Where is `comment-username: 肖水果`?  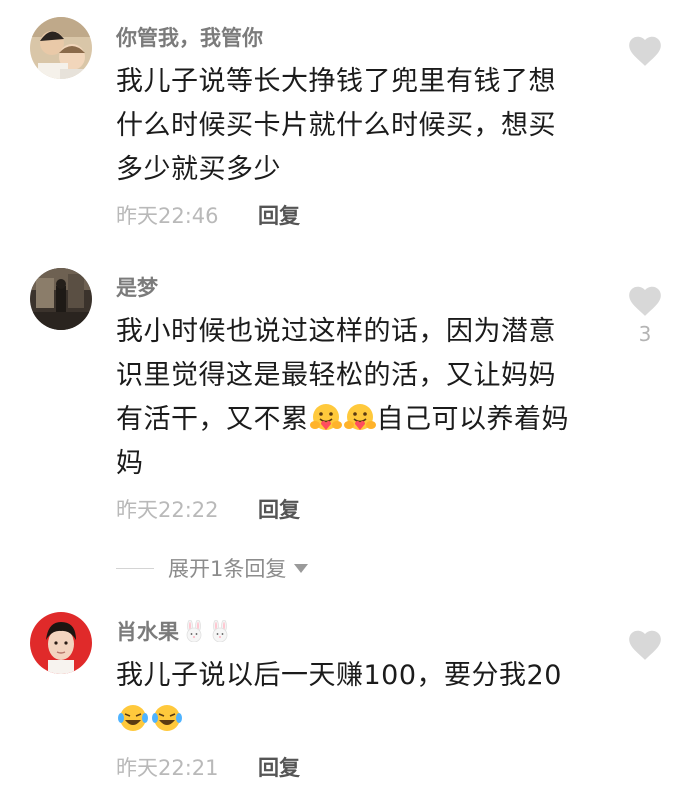 comment-username: 肖水果 is located at coordinates (173, 632).